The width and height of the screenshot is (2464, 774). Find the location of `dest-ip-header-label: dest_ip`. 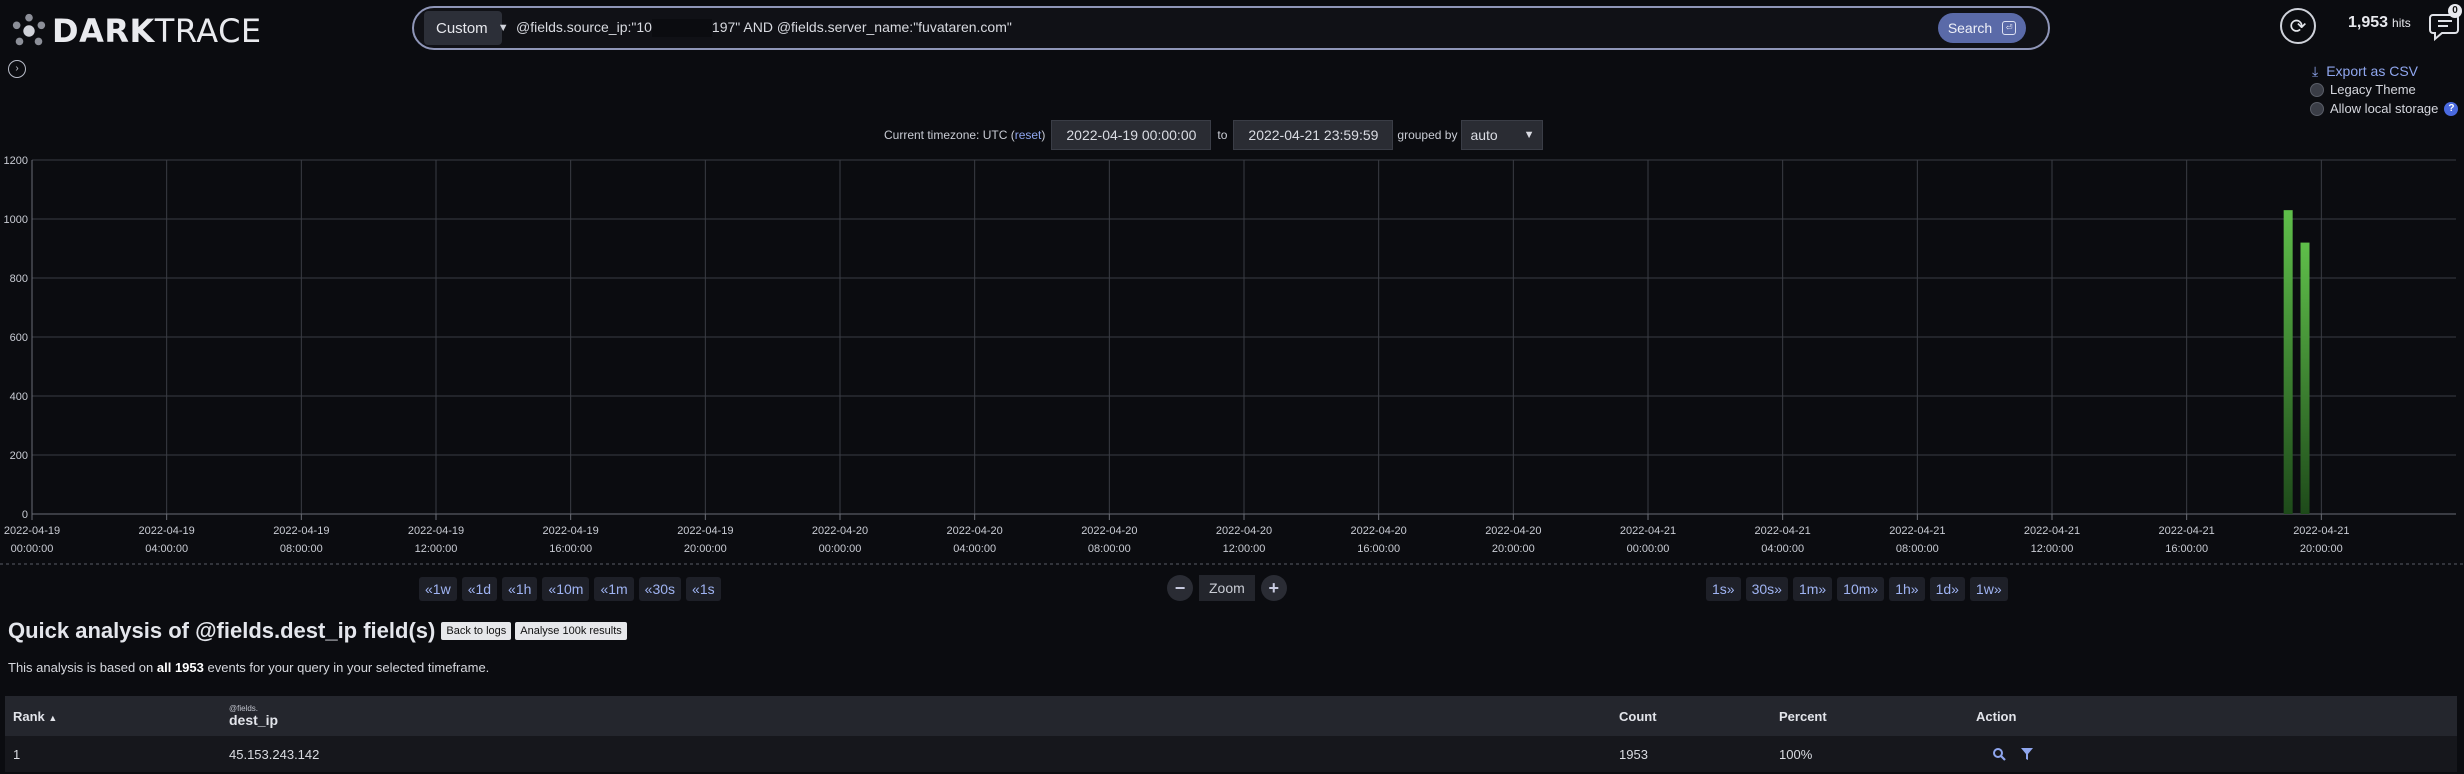

dest-ip-header-label: dest_ip is located at coordinates (254, 720).